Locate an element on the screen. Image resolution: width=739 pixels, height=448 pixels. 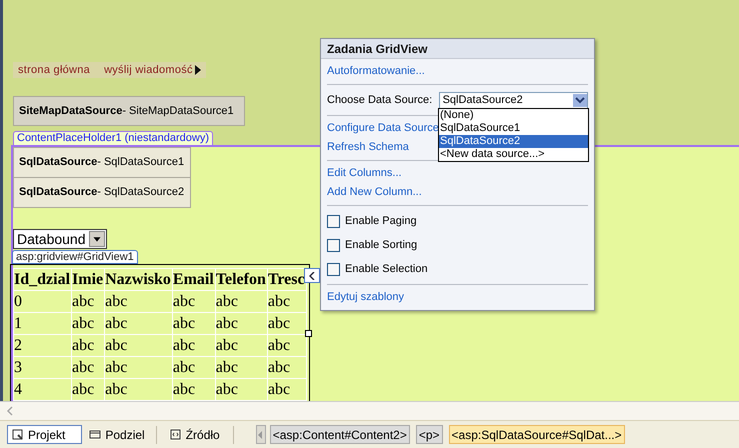
dropdown-option: <New data source...> is located at coordinates (513, 154).